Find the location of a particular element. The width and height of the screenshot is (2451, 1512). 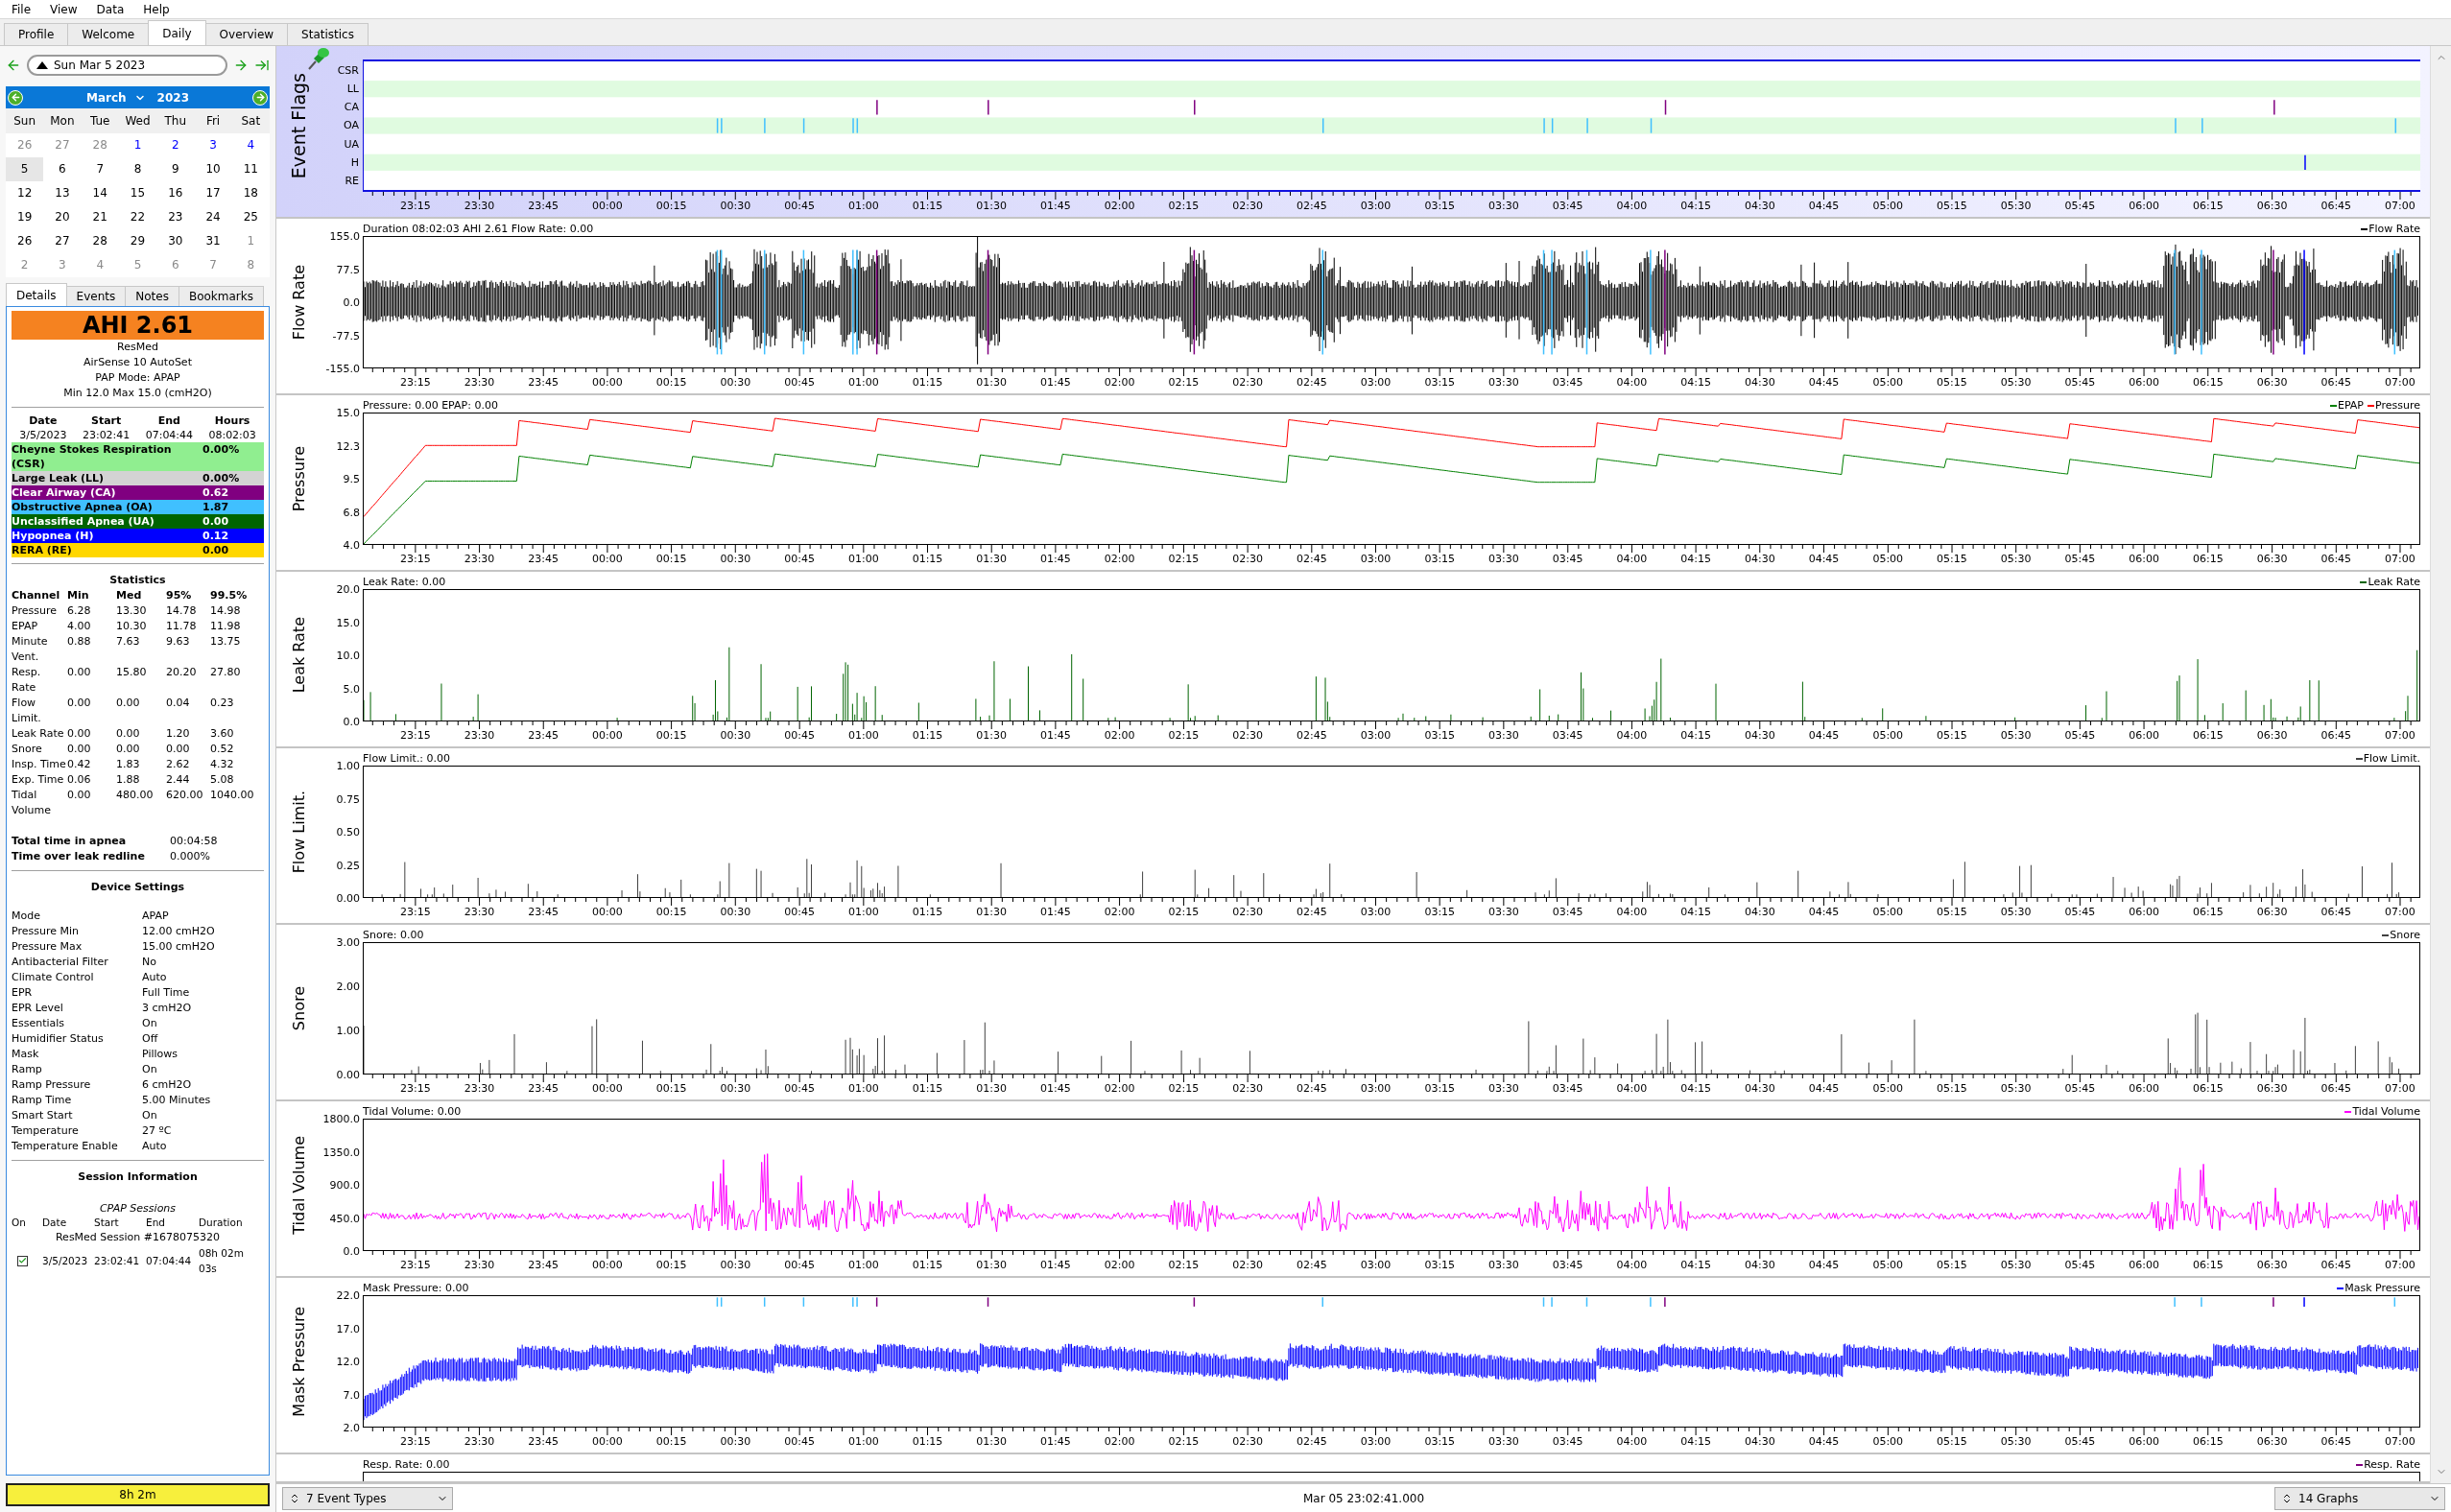

arrow-left-icon is located at coordinates (15, 97).